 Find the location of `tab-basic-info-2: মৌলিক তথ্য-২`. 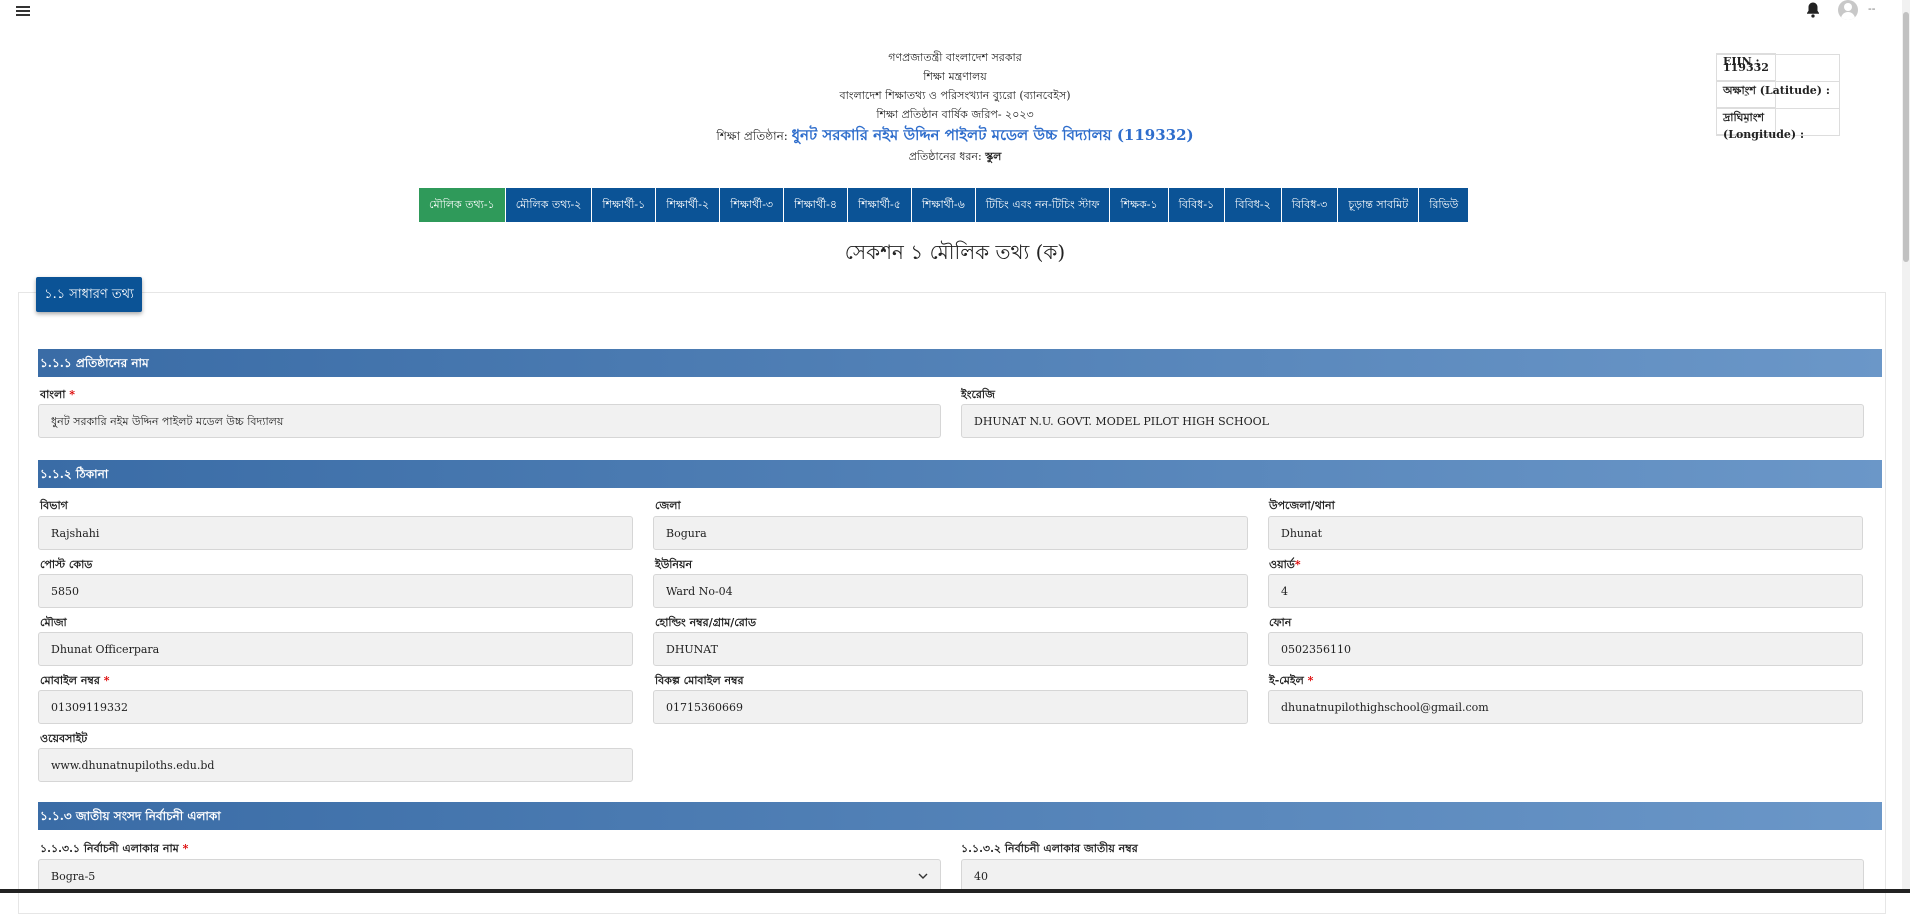

tab-basic-info-2: মৌলিক তথ্য-২ is located at coordinates (549, 205).